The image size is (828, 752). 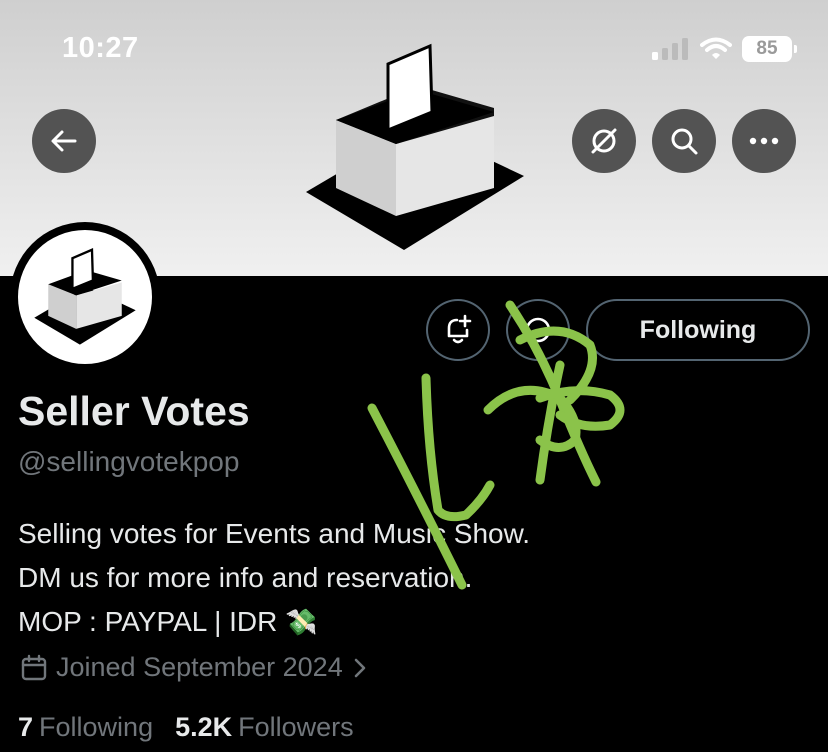 I want to click on following-button: Following, so click(x=698, y=330).